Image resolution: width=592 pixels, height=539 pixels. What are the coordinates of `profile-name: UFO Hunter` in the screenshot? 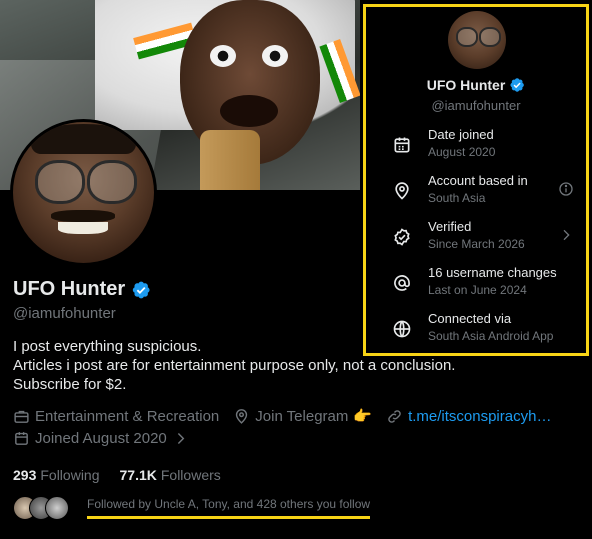 It's located at (69, 289).